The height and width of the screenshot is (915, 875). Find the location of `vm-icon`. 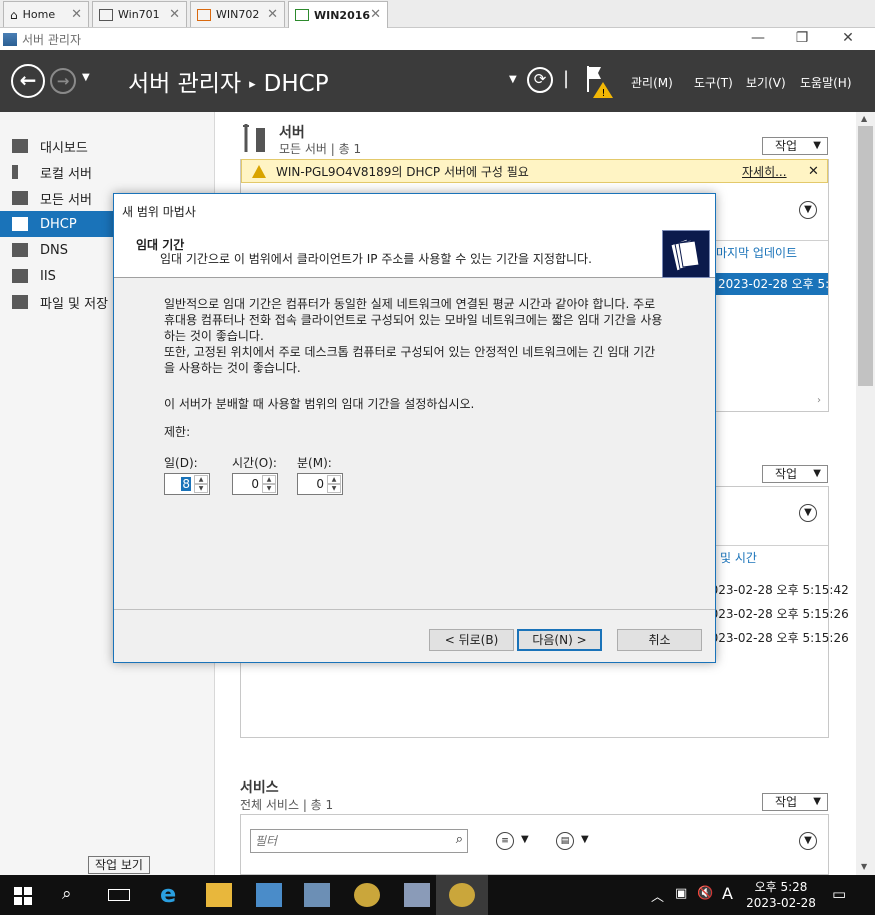

vm-icon is located at coordinates (302, 15).